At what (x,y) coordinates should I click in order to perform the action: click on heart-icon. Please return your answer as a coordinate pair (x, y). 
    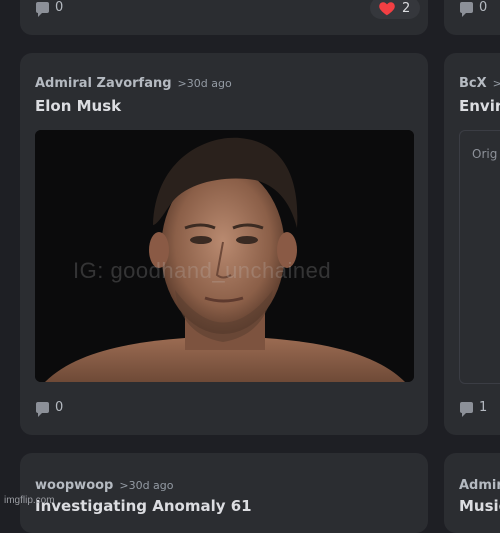
    Looking at the image, I should click on (387, 9).